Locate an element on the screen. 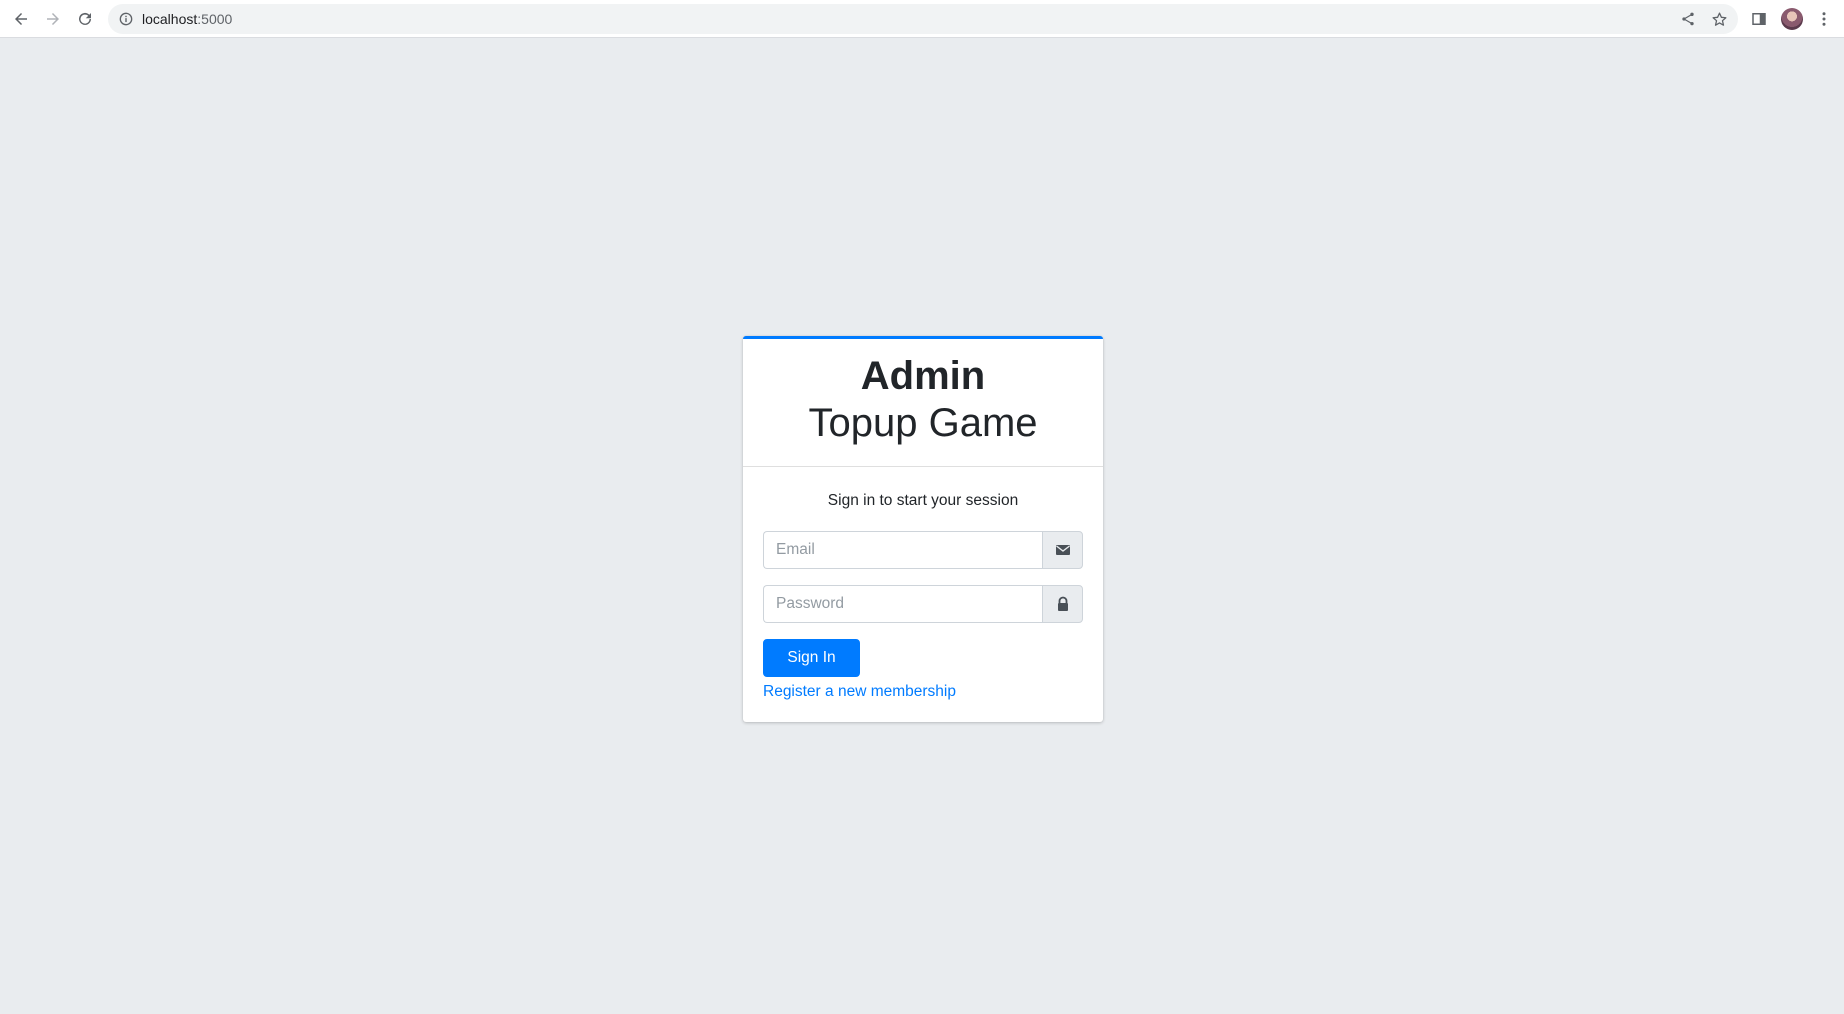 This screenshot has width=1844, height=1014. lock-icon is located at coordinates (1062, 603).